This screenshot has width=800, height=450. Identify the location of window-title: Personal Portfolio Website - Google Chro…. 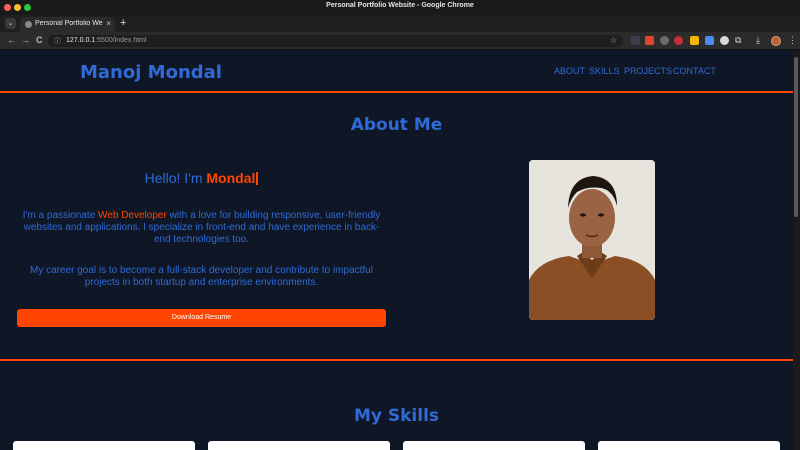
(400, 5).